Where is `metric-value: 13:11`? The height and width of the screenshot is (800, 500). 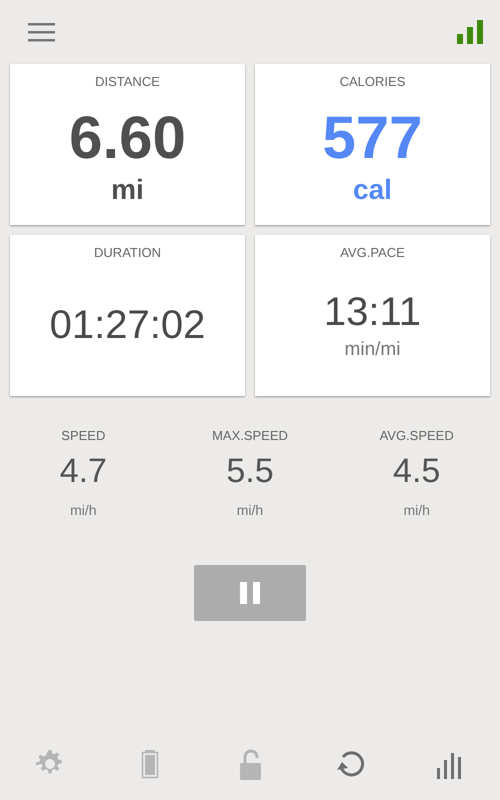 metric-value: 13:11 is located at coordinates (373, 312).